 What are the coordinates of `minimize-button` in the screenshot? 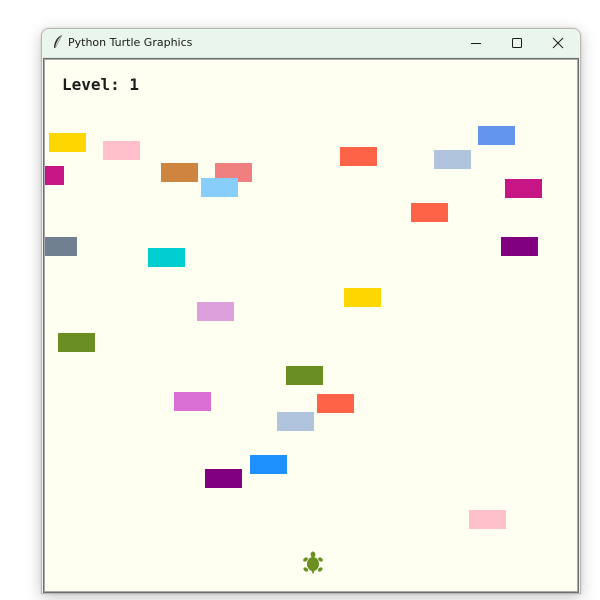 It's located at (476, 43).